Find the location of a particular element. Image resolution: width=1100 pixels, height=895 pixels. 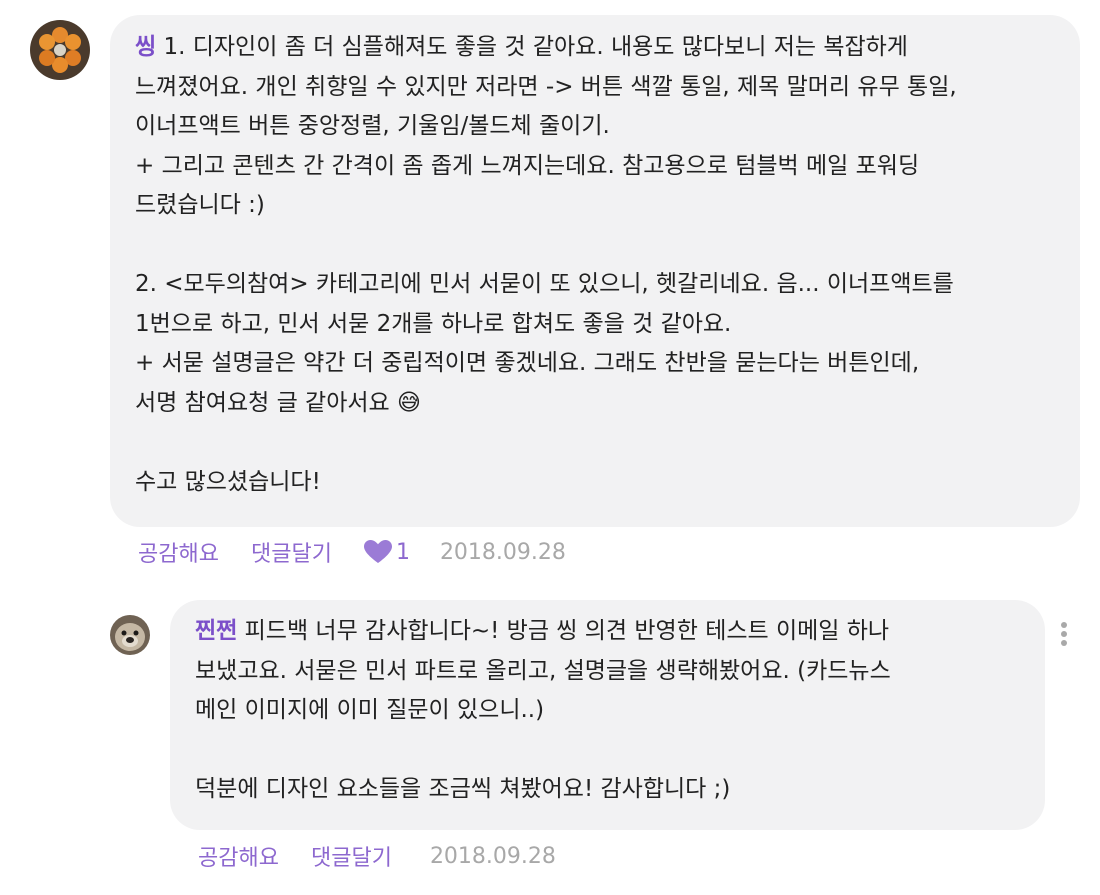

avatar is located at coordinates (60, 50).